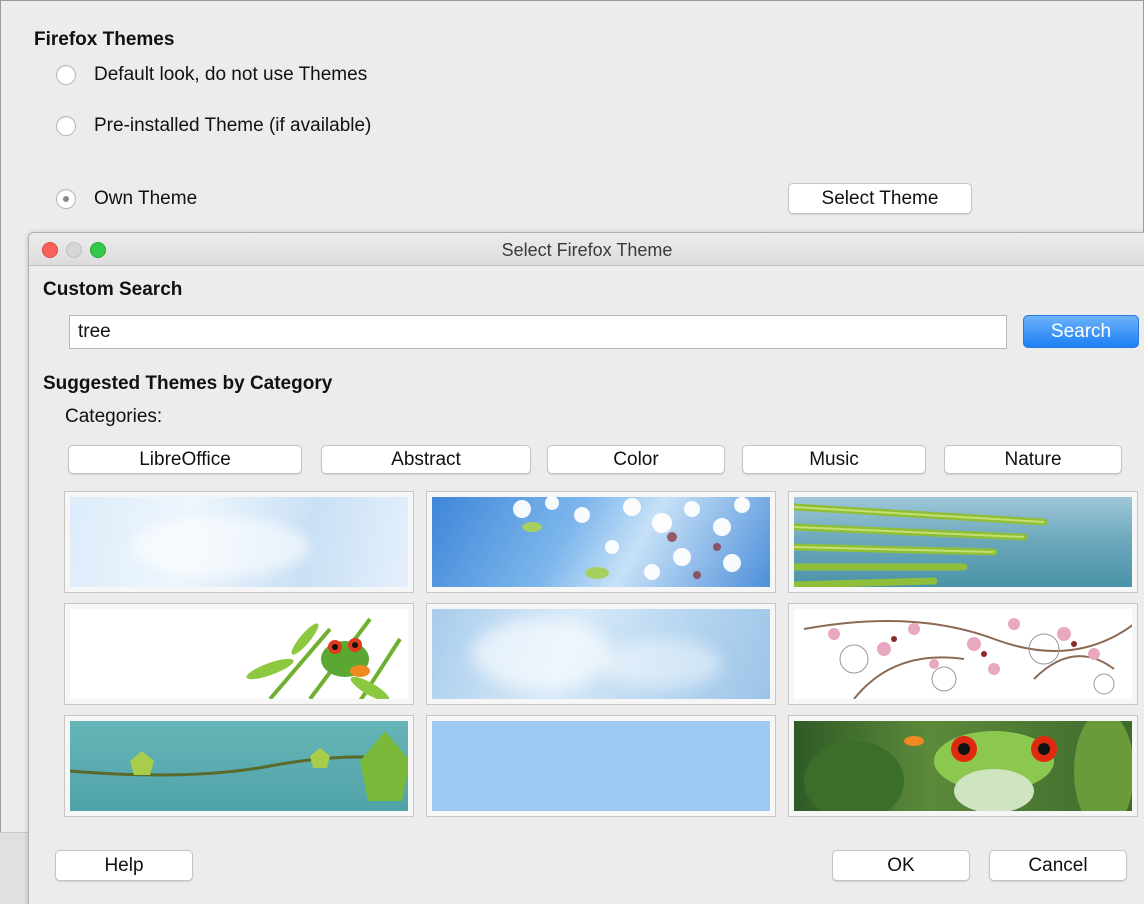  What do you see at coordinates (1033, 459) in the screenshot?
I see `category-nature-button: Nature` at bounding box center [1033, 459].